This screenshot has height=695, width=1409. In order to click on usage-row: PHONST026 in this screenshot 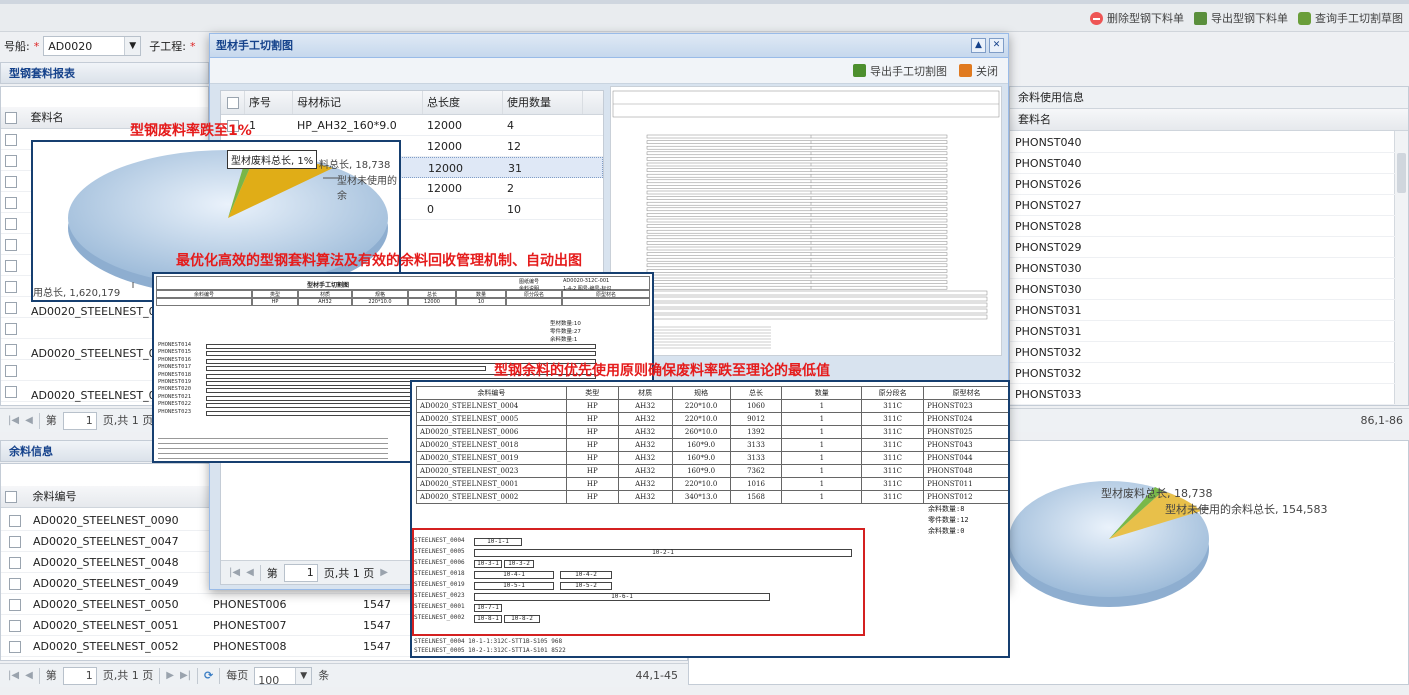, I will do `click(1203, 184)`.